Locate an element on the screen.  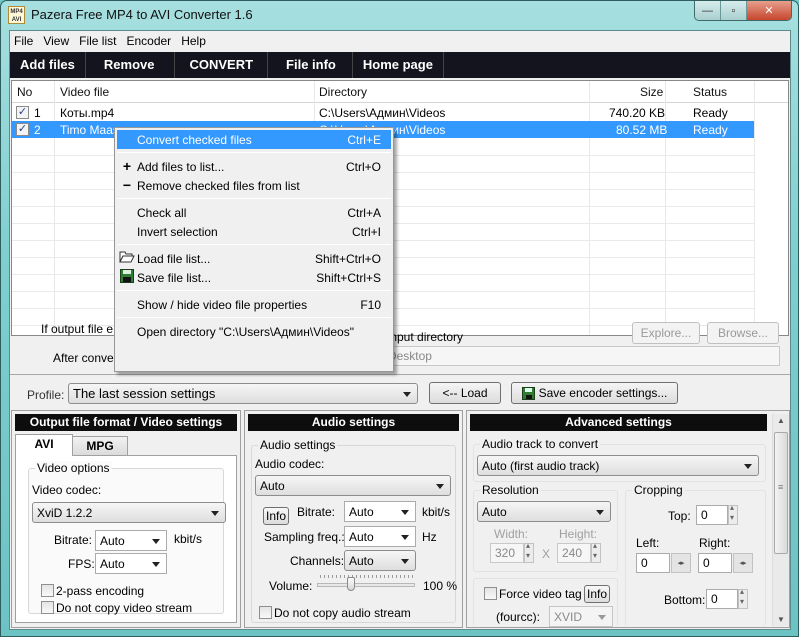
sampling-freq-value: Auto is located at coordinates (361, 537).